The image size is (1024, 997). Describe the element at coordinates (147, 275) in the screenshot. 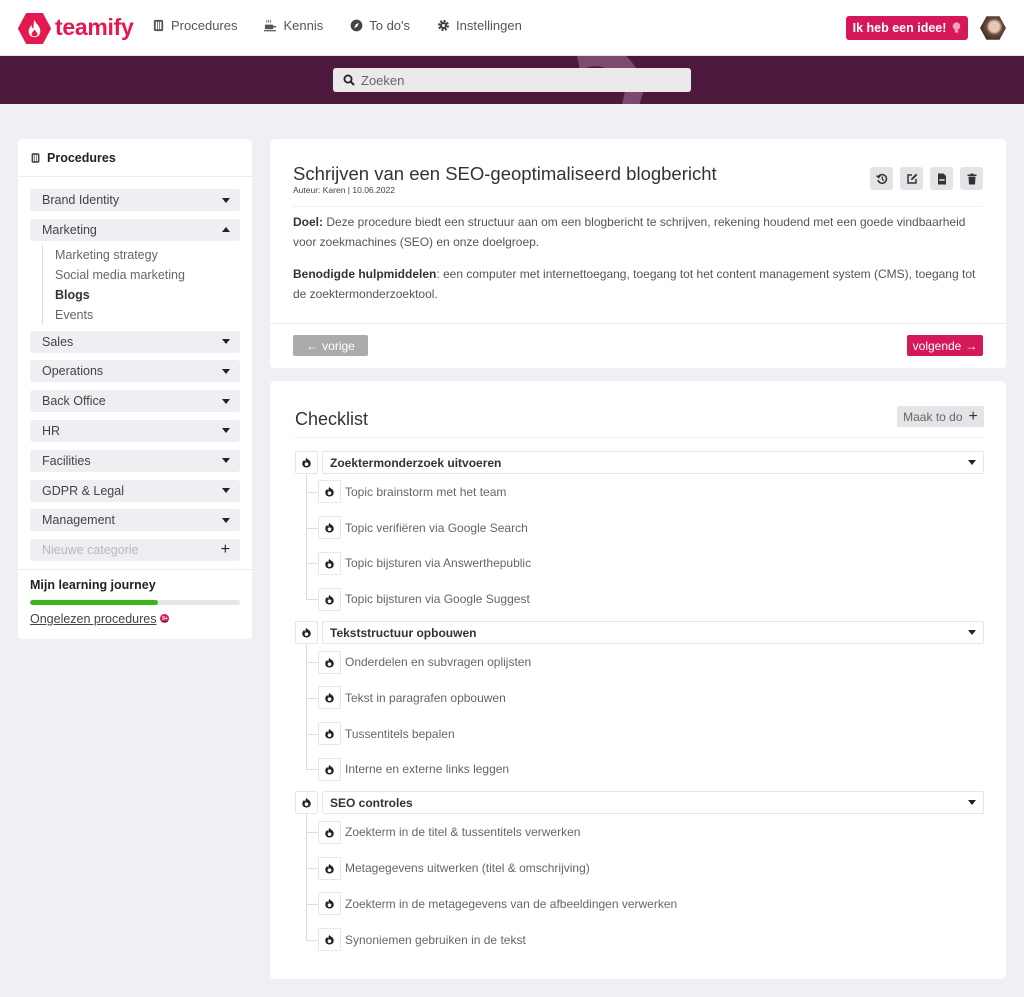

I see `subcategory-social-media-marketing: Social media marketing` at that location.